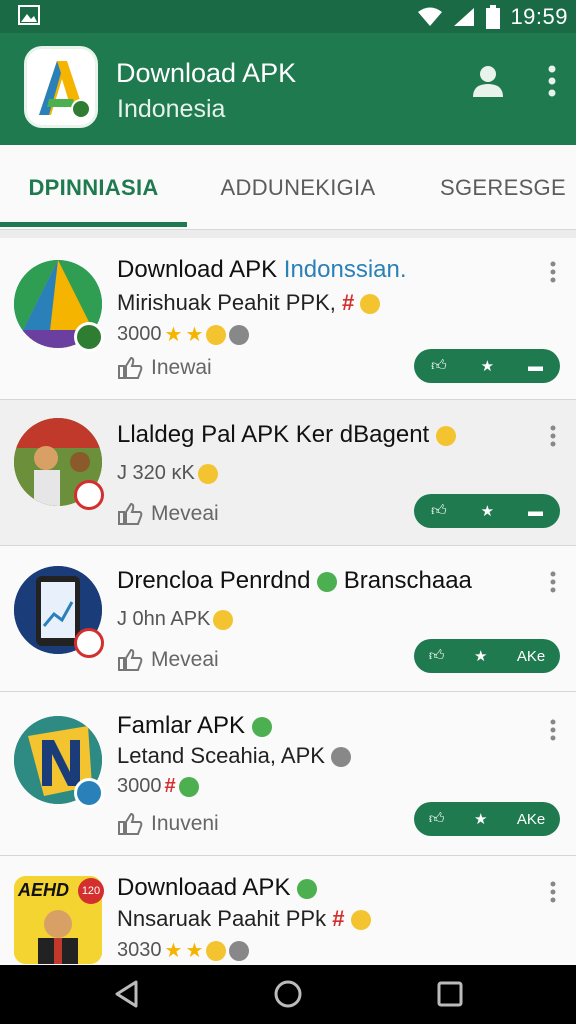 Image resolution: width=576 pixels, height=1024 pixels. I want to click on item-subtitle: Mirishuak Peahit PPK, #, so click(249, 303).